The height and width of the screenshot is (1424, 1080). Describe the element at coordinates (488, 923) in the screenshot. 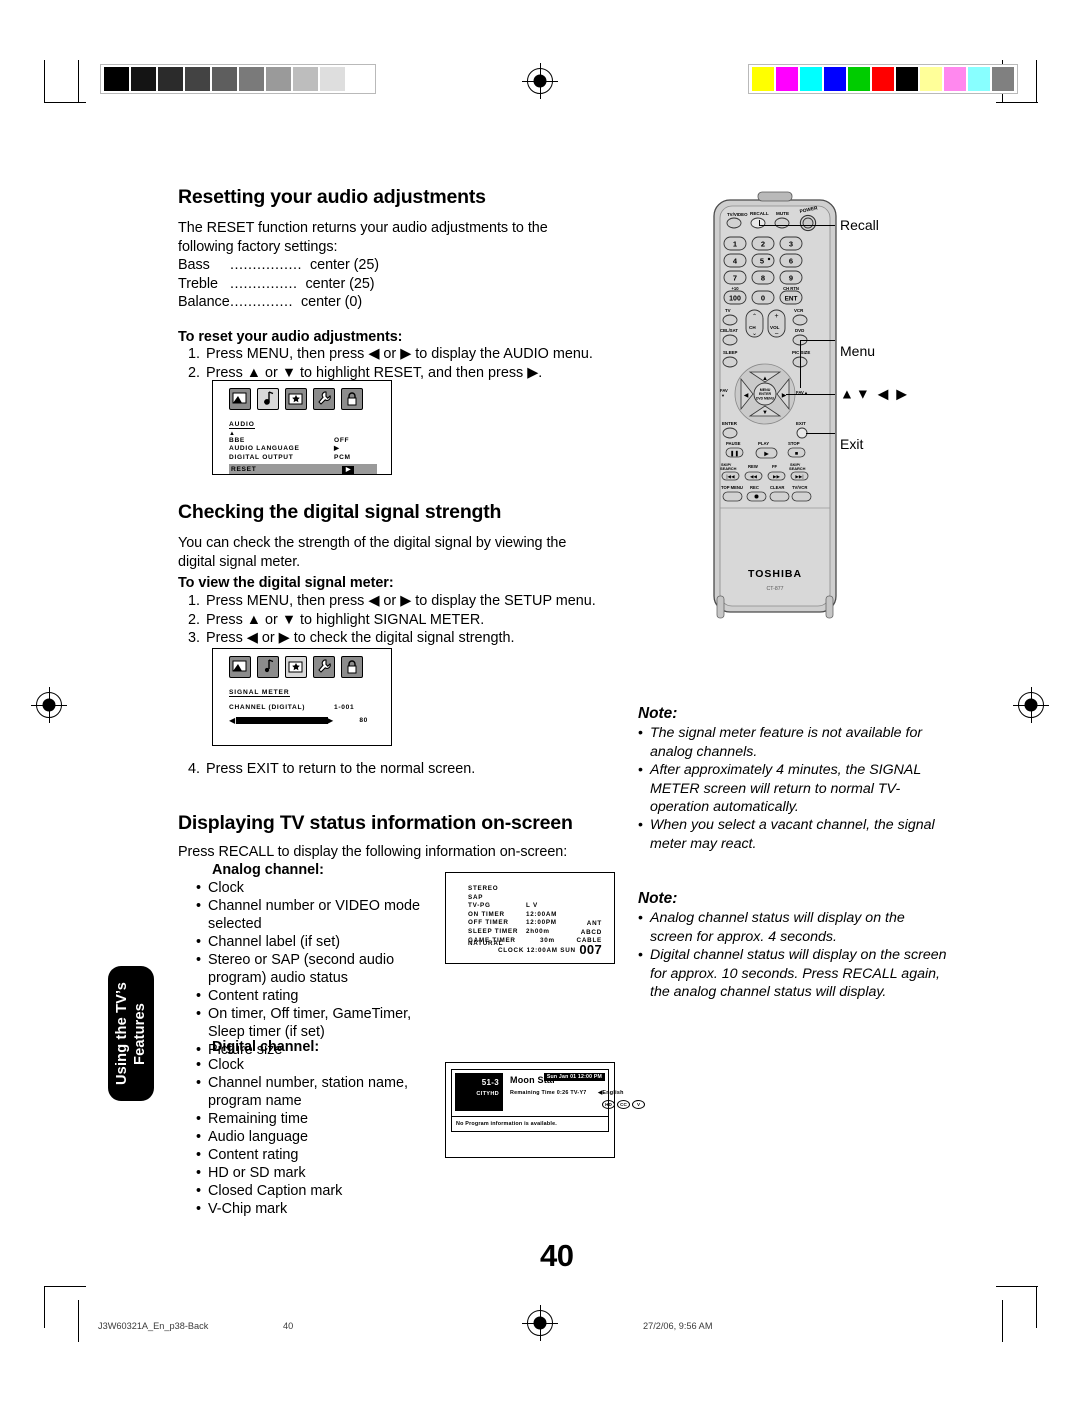

I see `osd-line-key: OFF TIMER` at that location.